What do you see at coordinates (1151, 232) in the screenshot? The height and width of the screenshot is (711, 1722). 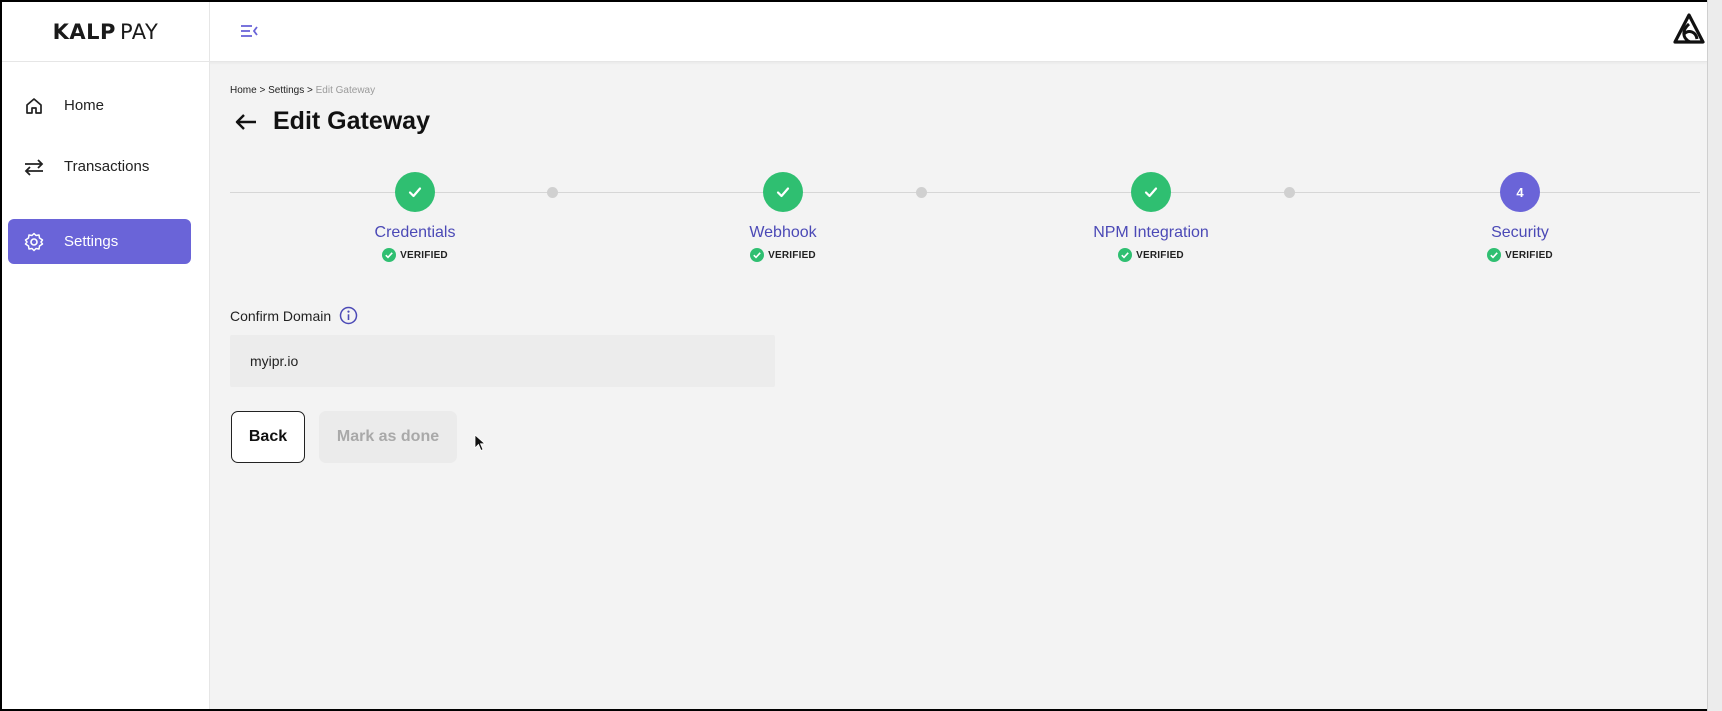 I see `step-label: NPM Integration` at bounding box center [1151, 232].